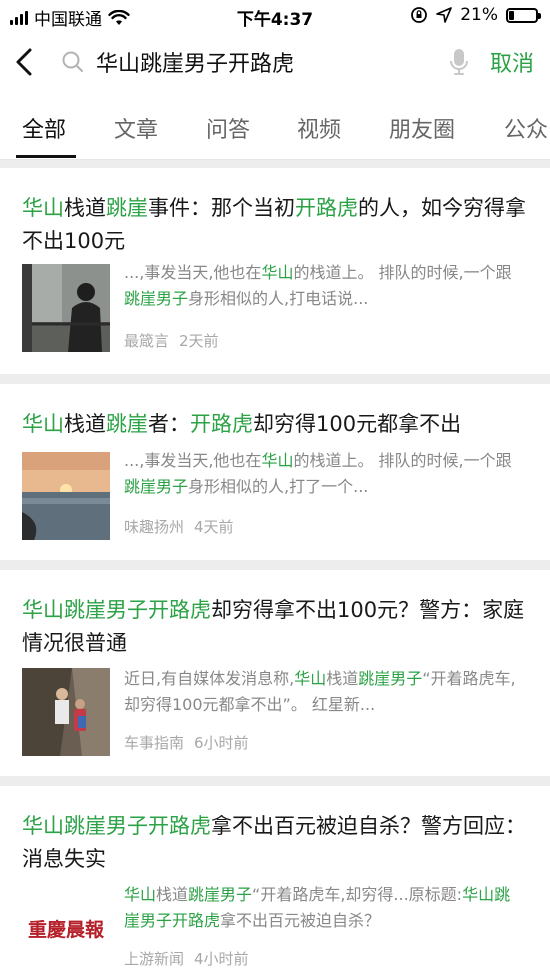  I want to click on search-input: 华山跳崖男子开路虎, so click(265, 62).